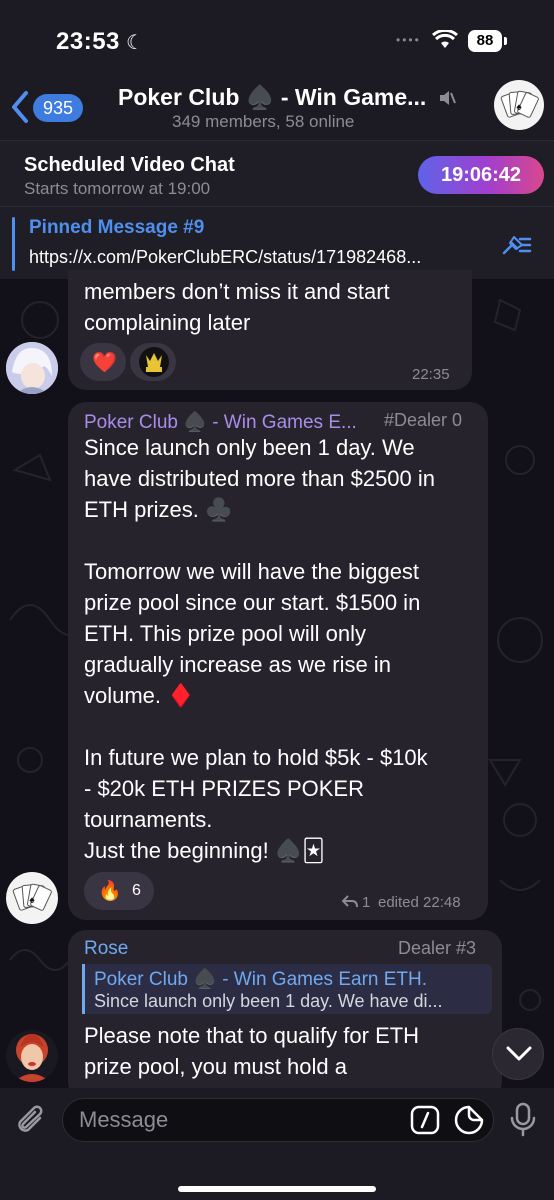 The image size is (554, 1200). Describe the element at coordinates (277, 1144) in the screenshot. I see `message-composer` at that location.